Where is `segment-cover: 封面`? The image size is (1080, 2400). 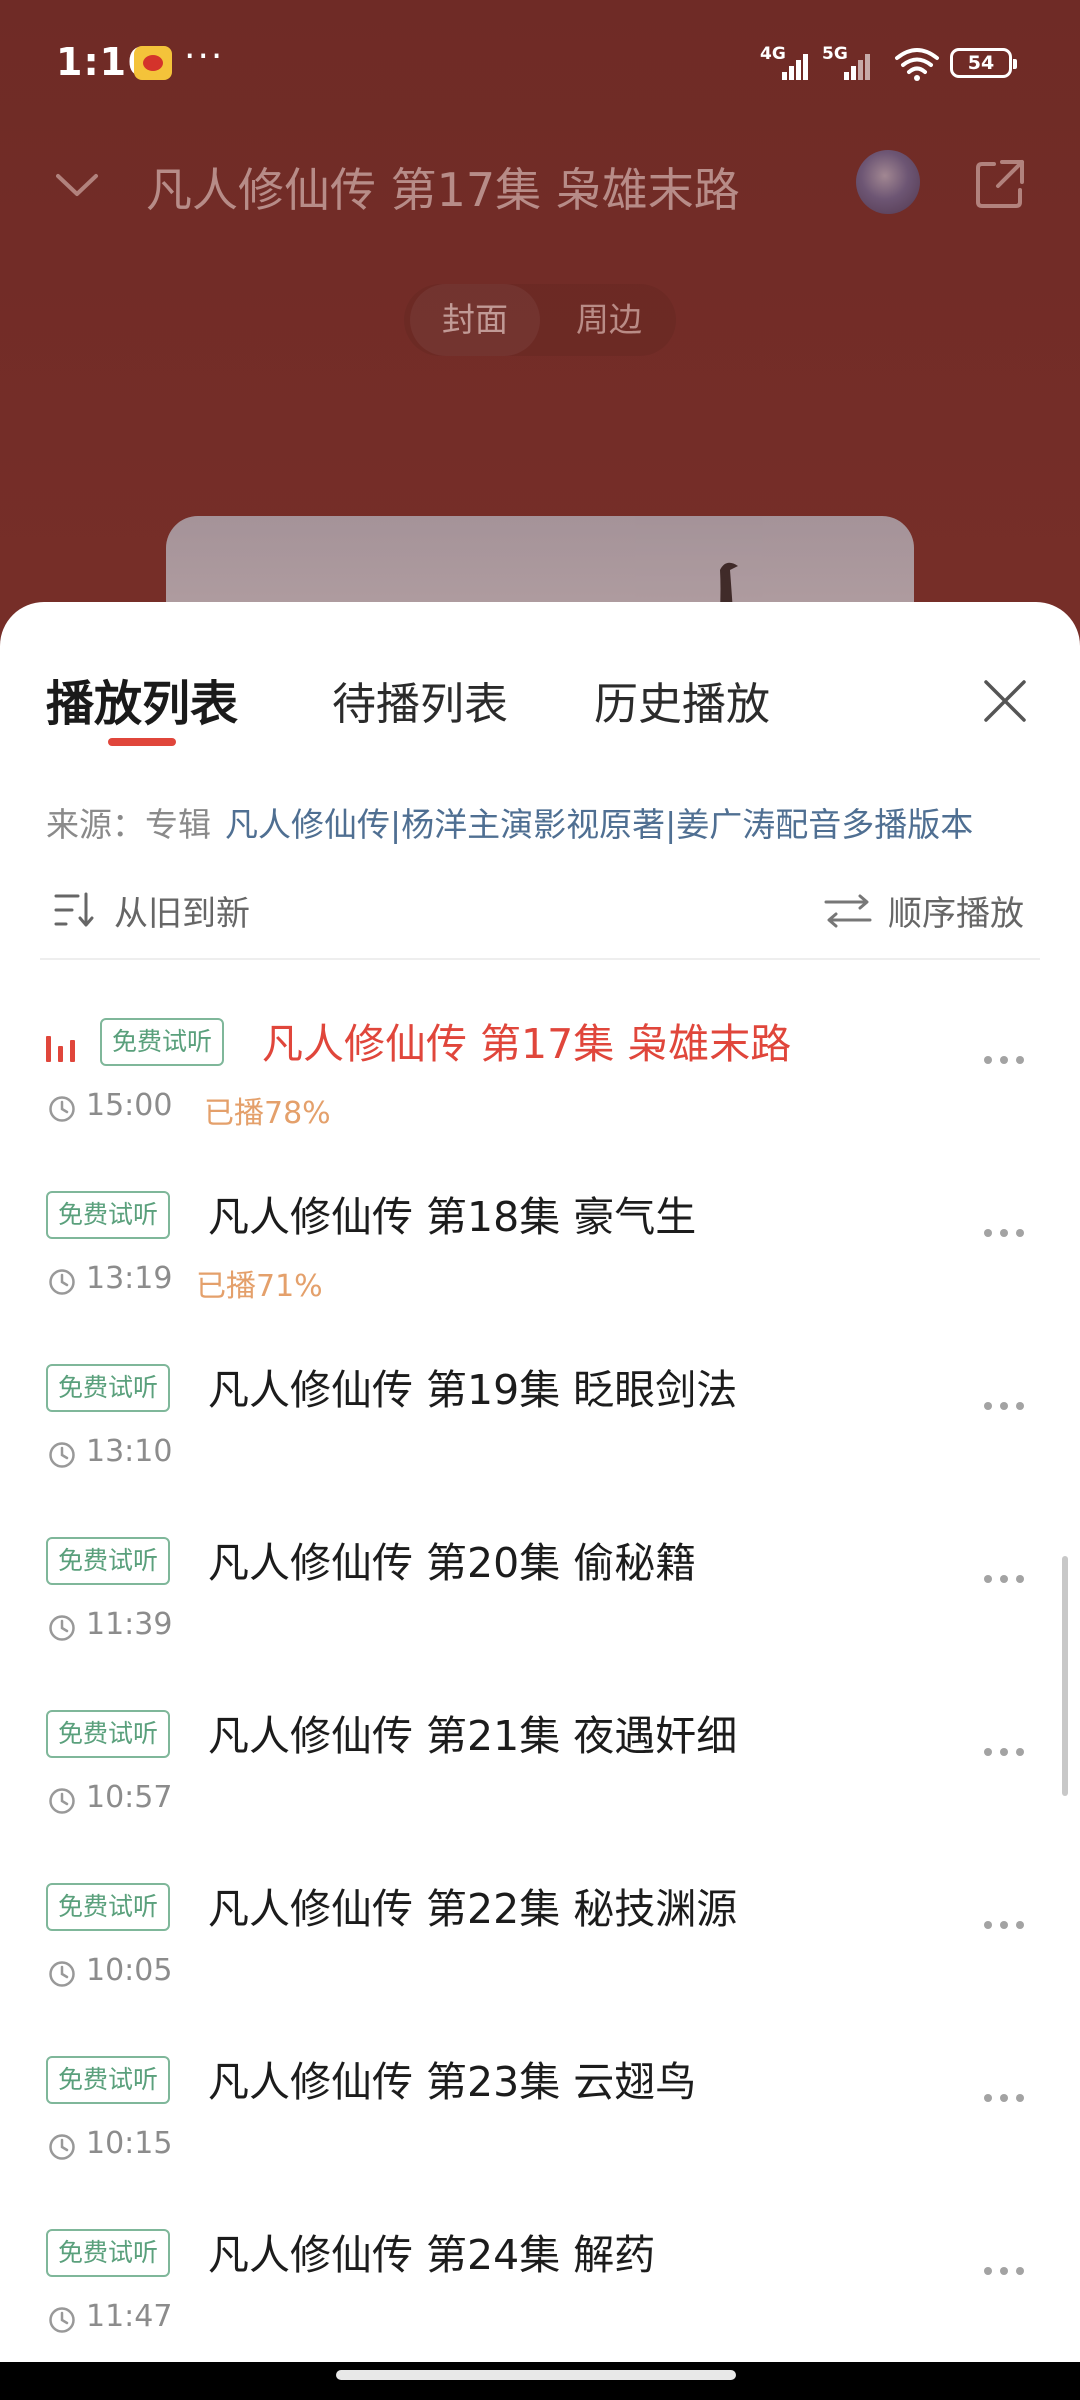 segment-cover: 封面 is located at coordinates (475, 320).